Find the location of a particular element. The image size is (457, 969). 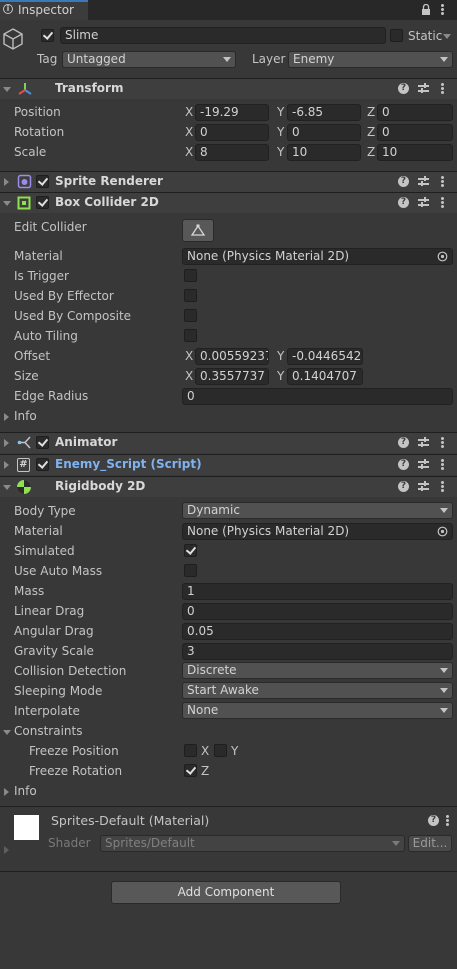

freeze-rotation-z-checkbox is located at coordinates (190, 770).